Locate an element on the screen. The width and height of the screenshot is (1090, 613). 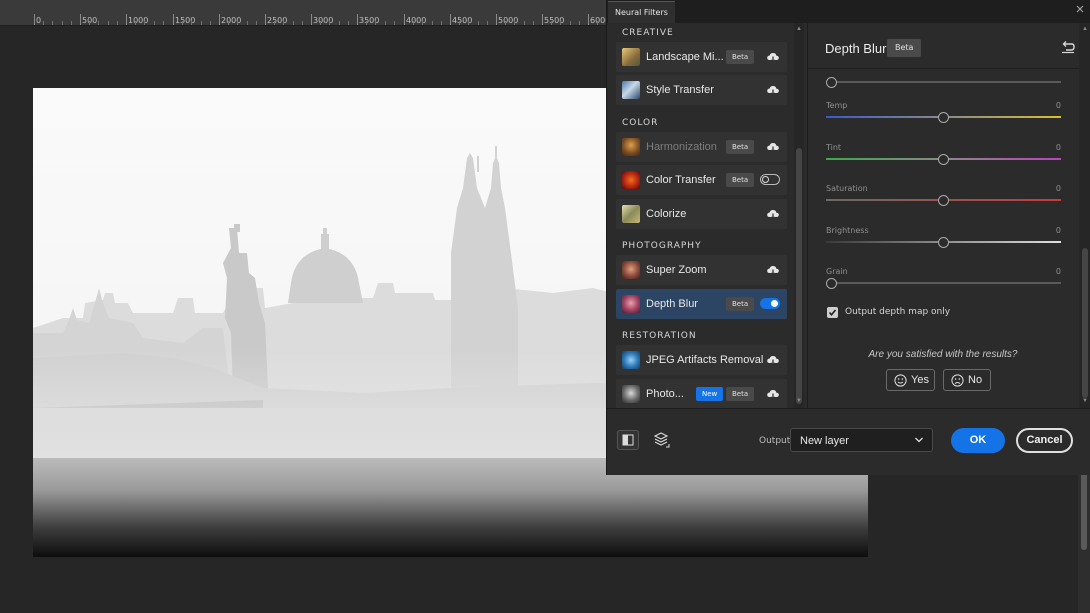
output-select: New layer is located at coordinates (861, 440).